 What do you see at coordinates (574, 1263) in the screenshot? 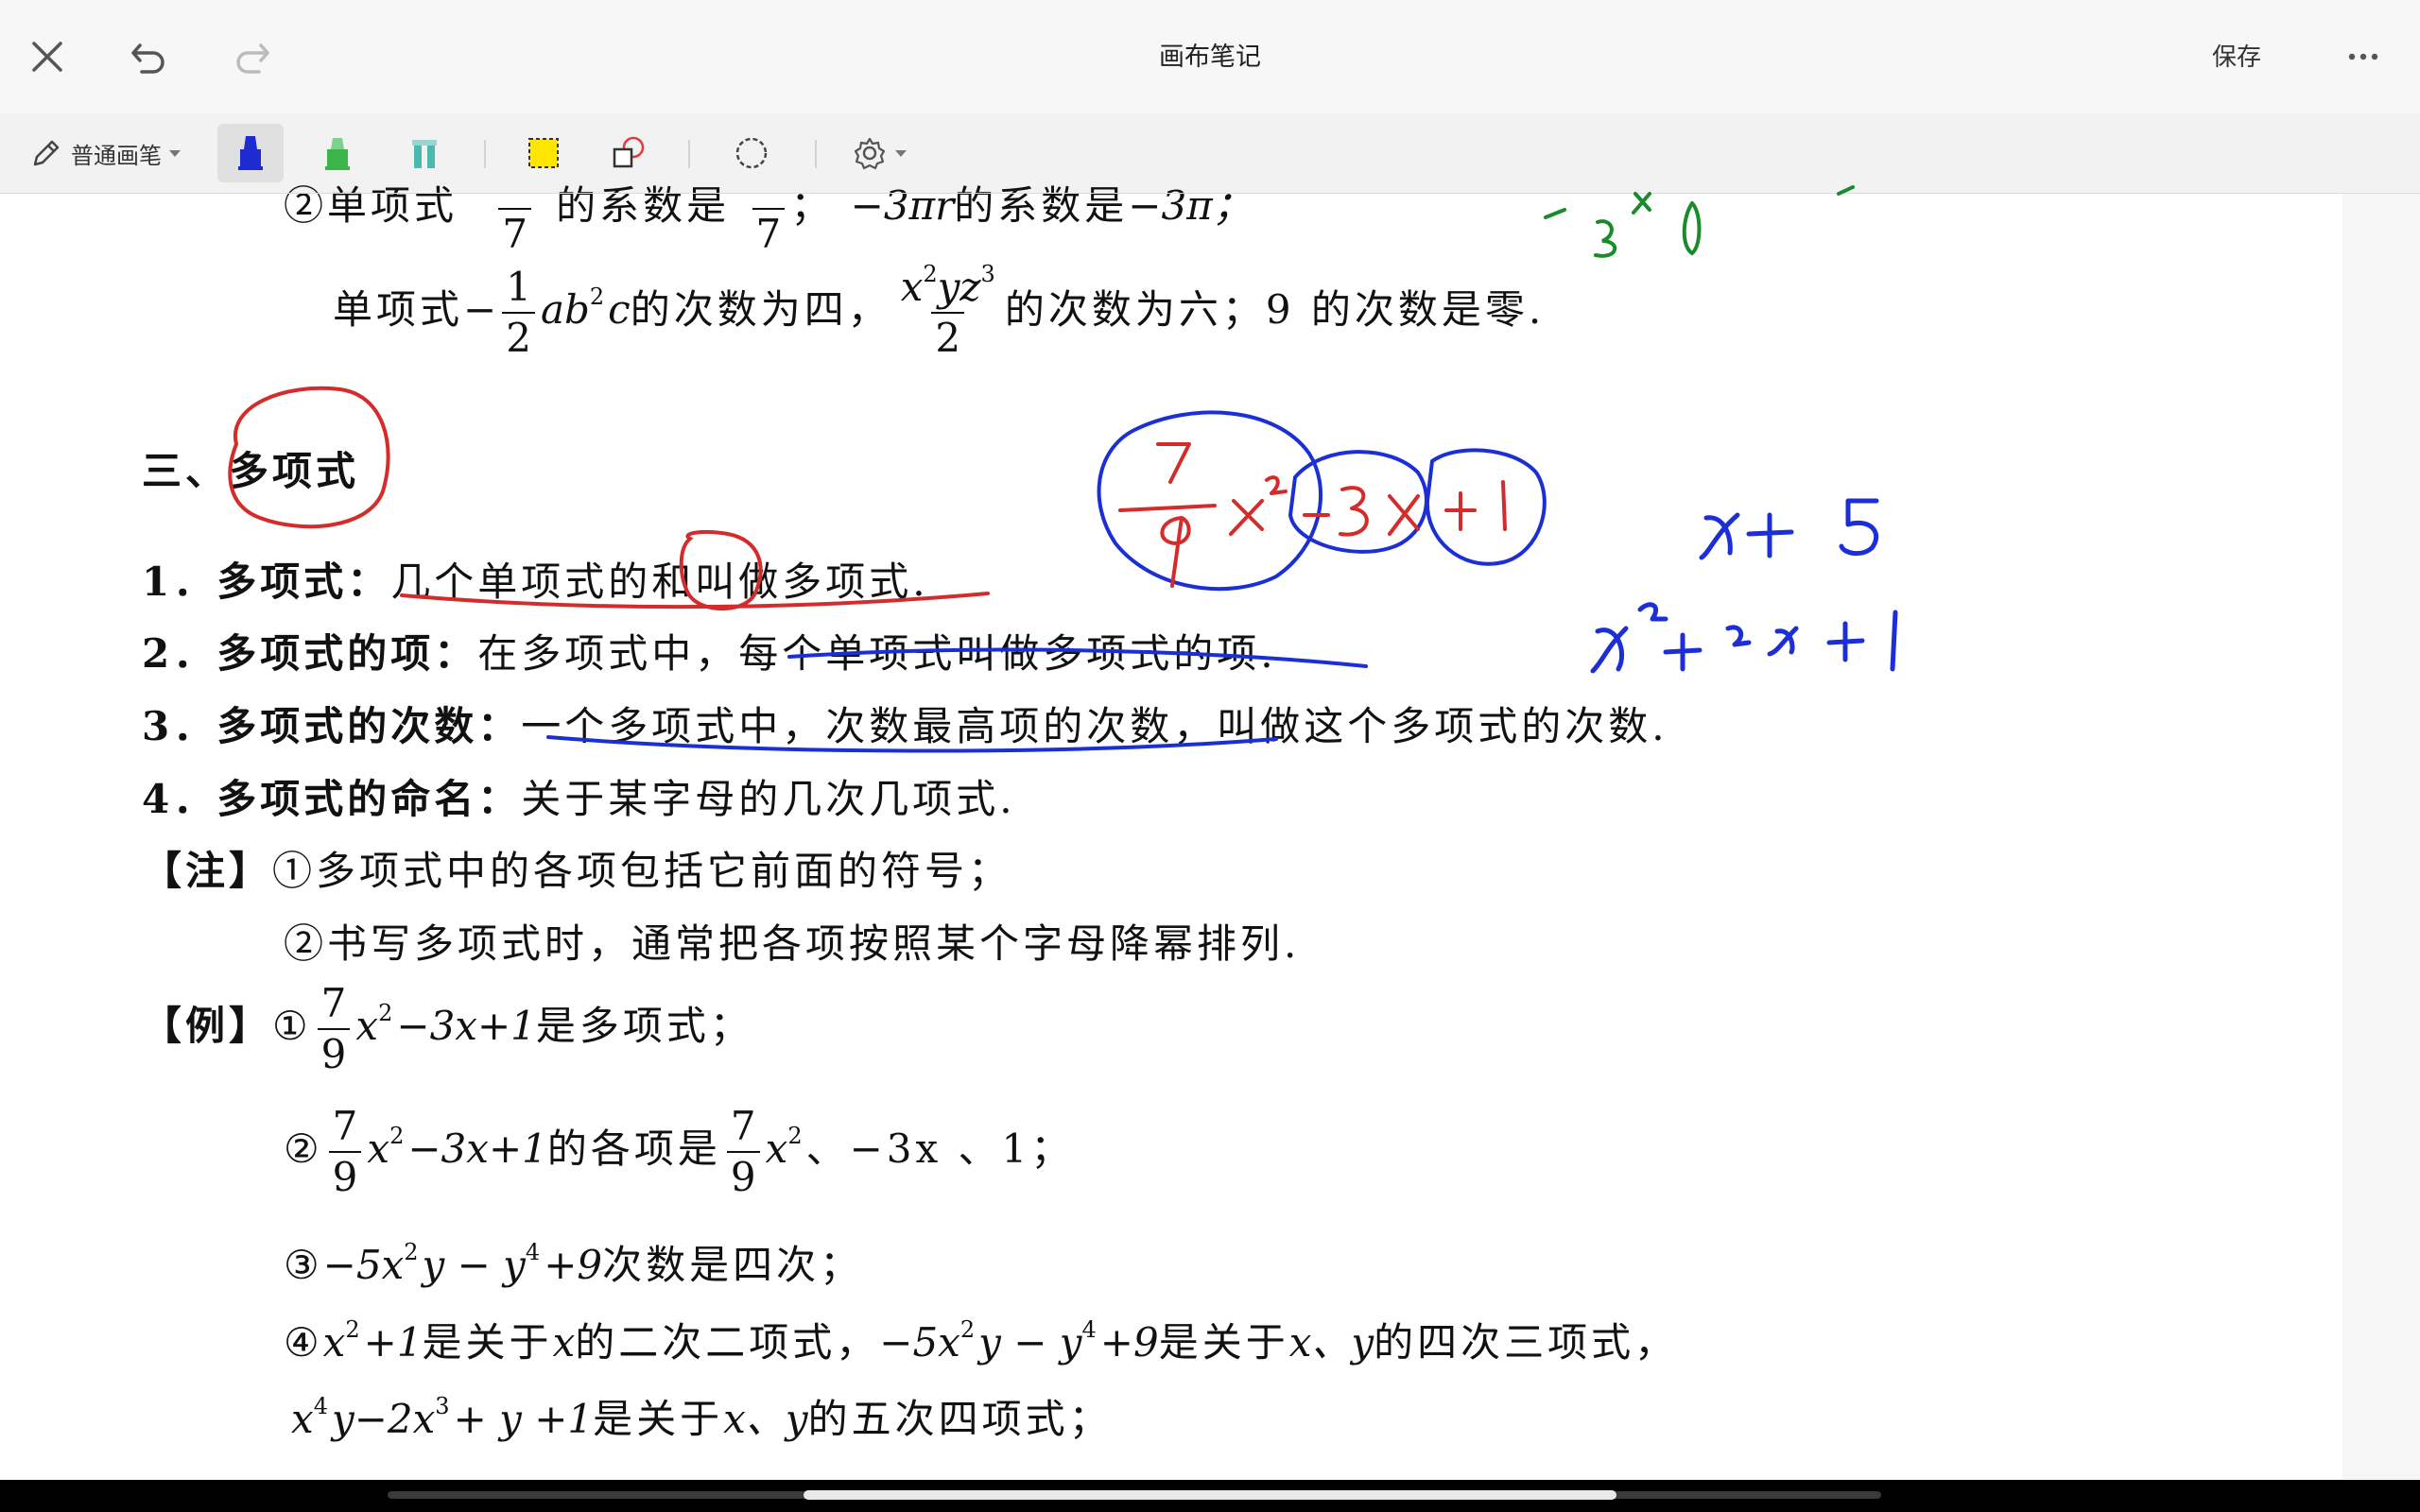
I see `example-line-3: ③−5x2y − y4+9次数是四次；` at bounding box center [574, 1263].